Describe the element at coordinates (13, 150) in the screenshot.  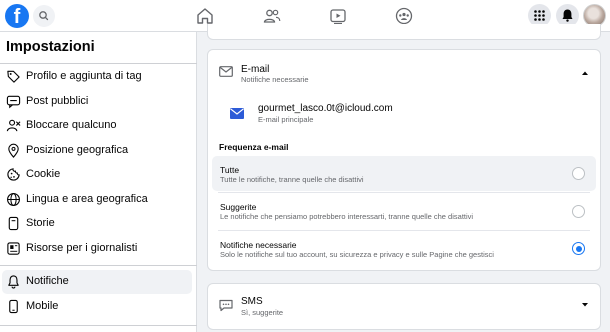
I see `location-pin-icon` at that location.